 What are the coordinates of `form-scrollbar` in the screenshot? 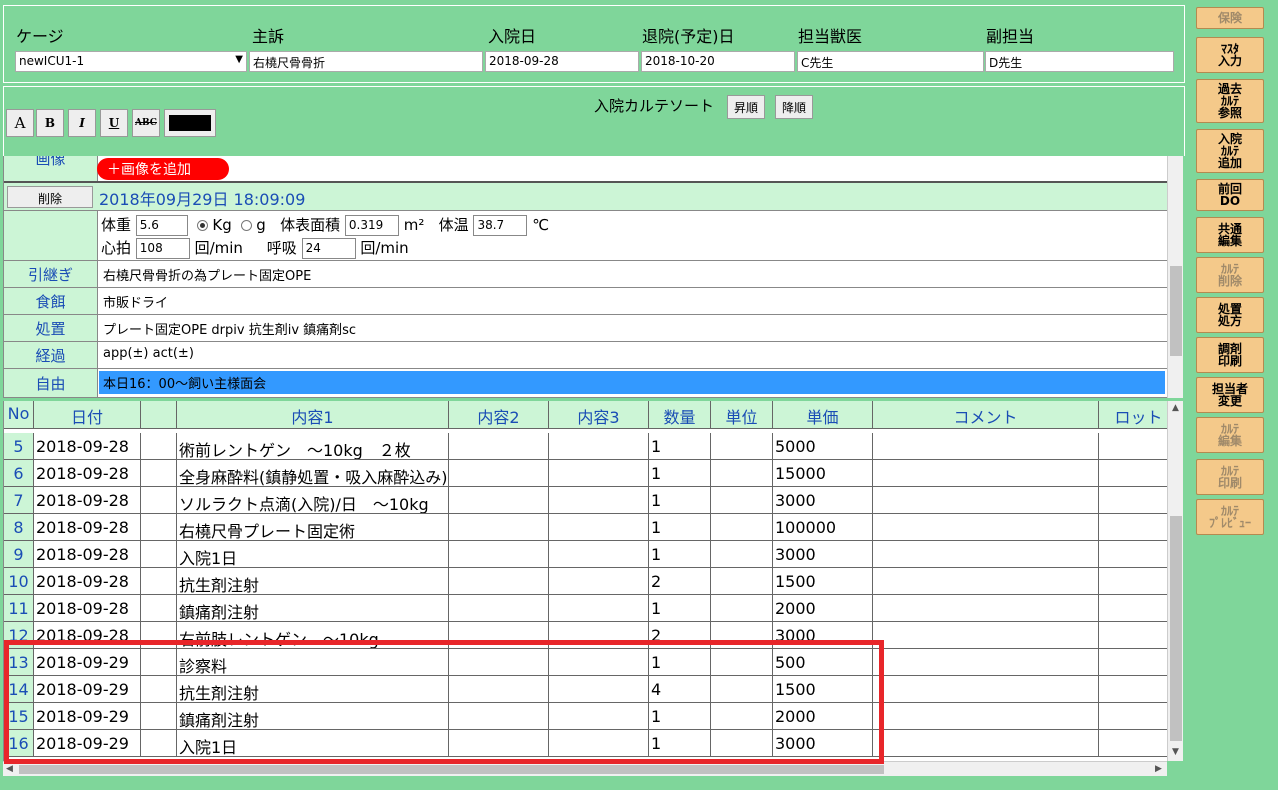 It's located at (1175, 277).